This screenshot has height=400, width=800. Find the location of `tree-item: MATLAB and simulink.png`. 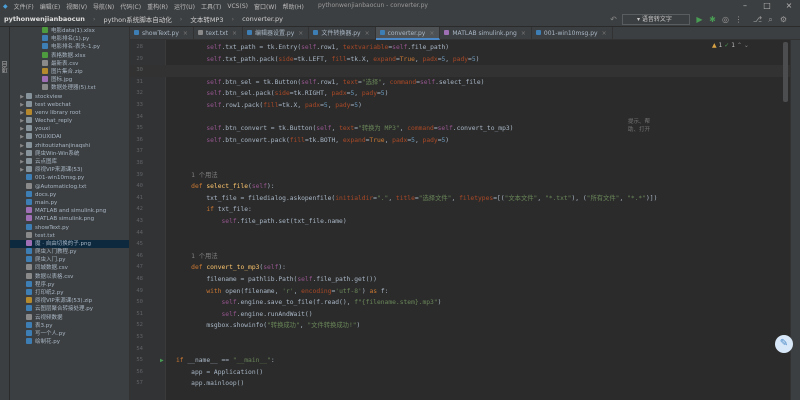

tree-item: MATLAB and simulink.png is located at coordinates (69, 211).